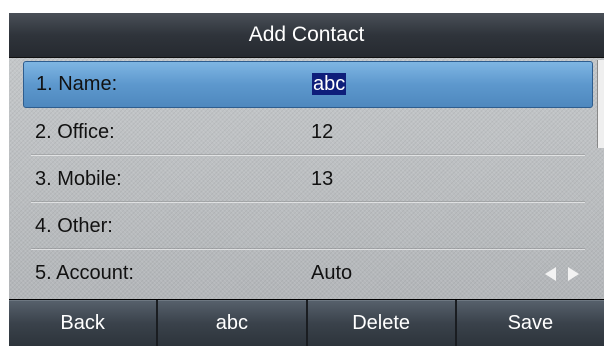 Image resolution: width=607 pixels, height=349 pixels. What do you see at coordinates (562, 273) in the screenshot?
I see `account-switch-arrows` at bounding box center [562, 273].